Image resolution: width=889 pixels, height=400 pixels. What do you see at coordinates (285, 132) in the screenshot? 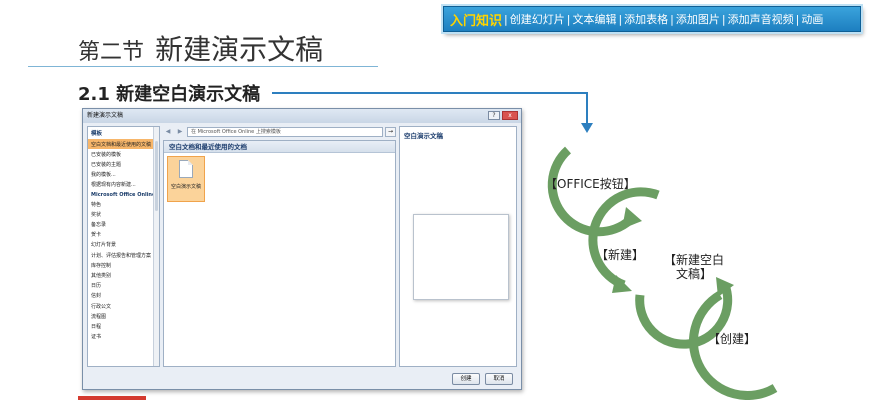
I see `search-input: 在 Microsoft Office Online 上搜索模板` at bounding box center [285, 132].